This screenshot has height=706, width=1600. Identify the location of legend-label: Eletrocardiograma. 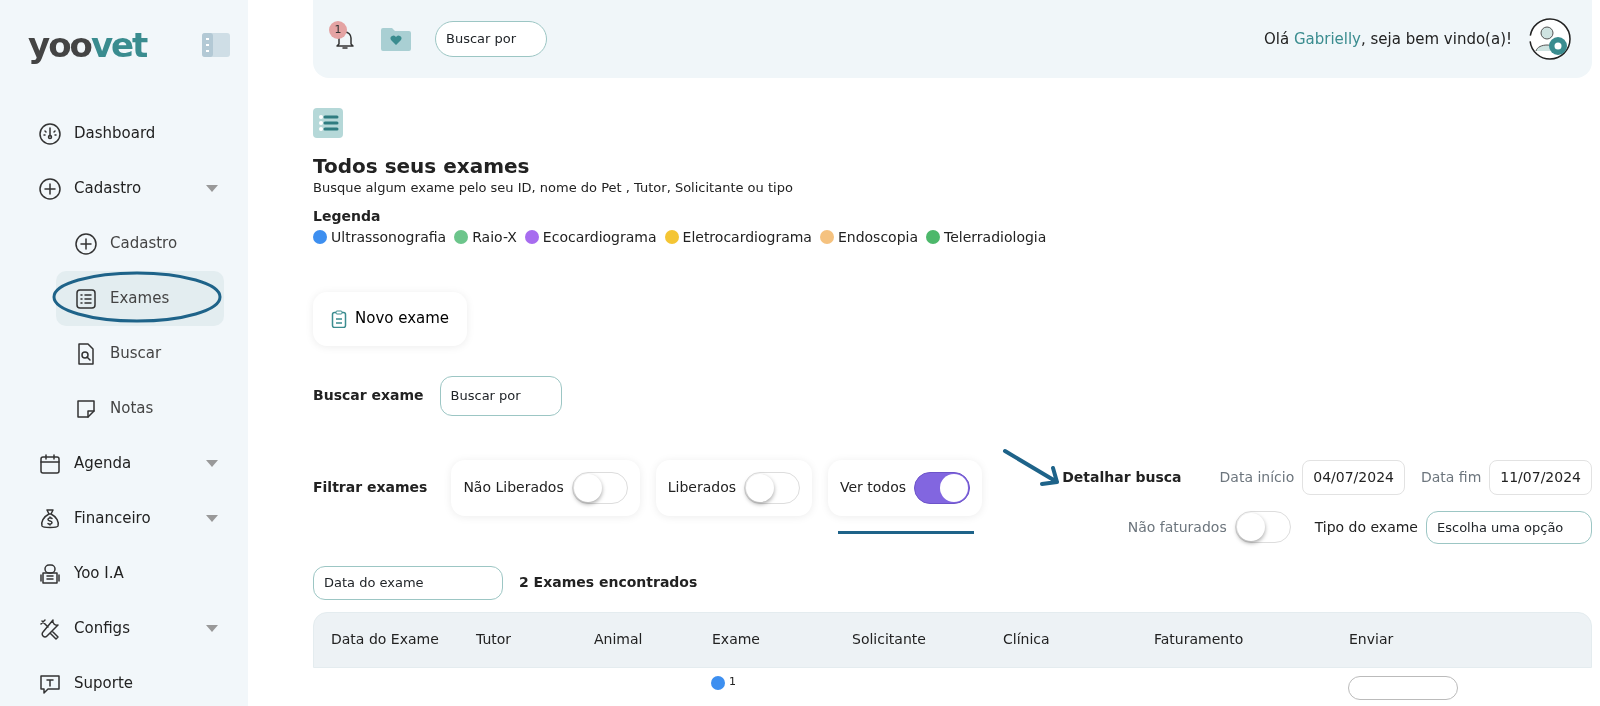
(747, 237).